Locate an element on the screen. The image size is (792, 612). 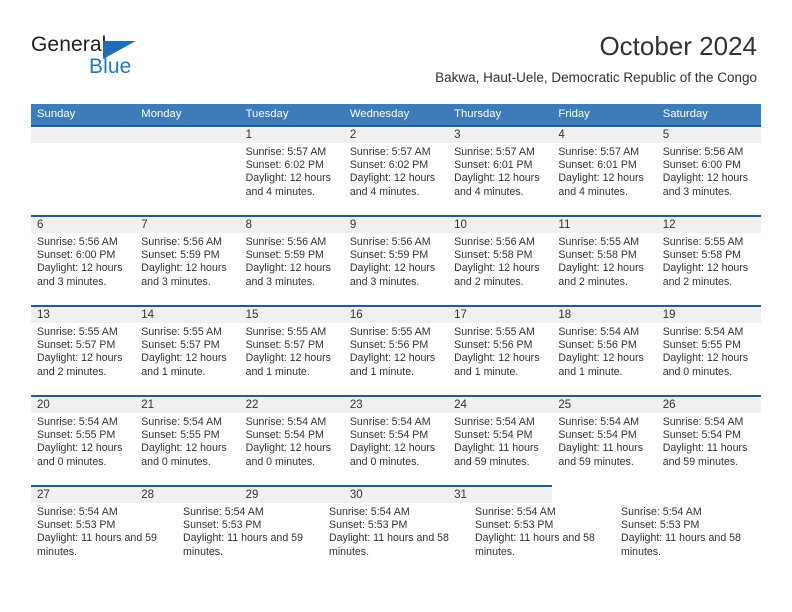
day-number-23: 23 is located at coordinates (396, 405).